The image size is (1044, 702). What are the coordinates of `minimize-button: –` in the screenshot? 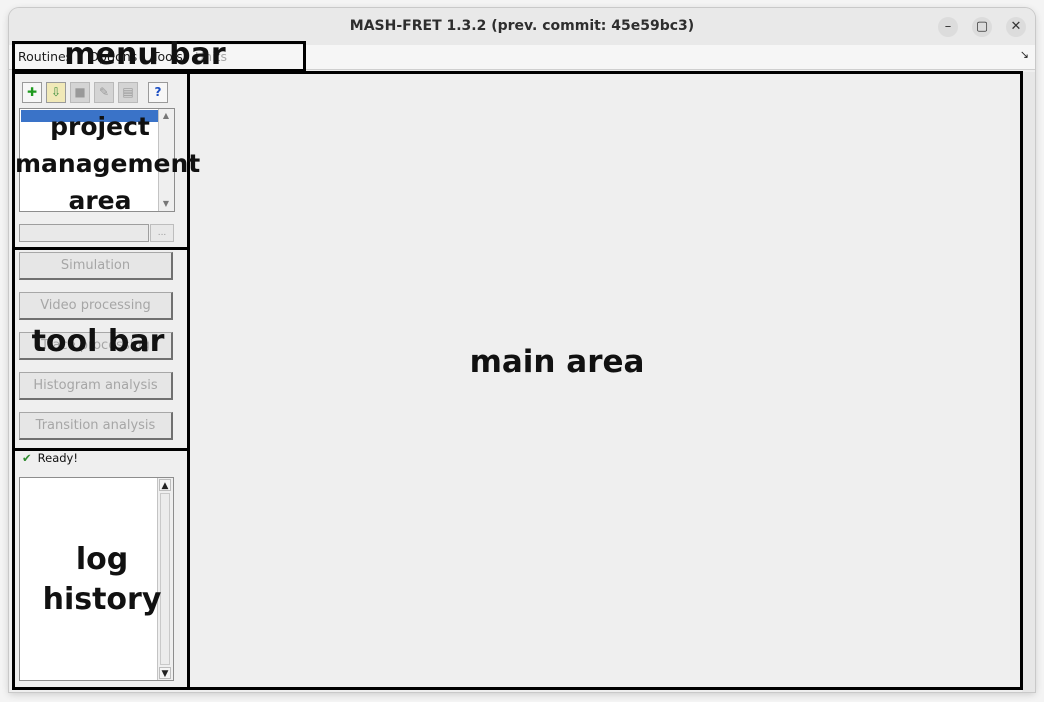 It's located at (948, 27).